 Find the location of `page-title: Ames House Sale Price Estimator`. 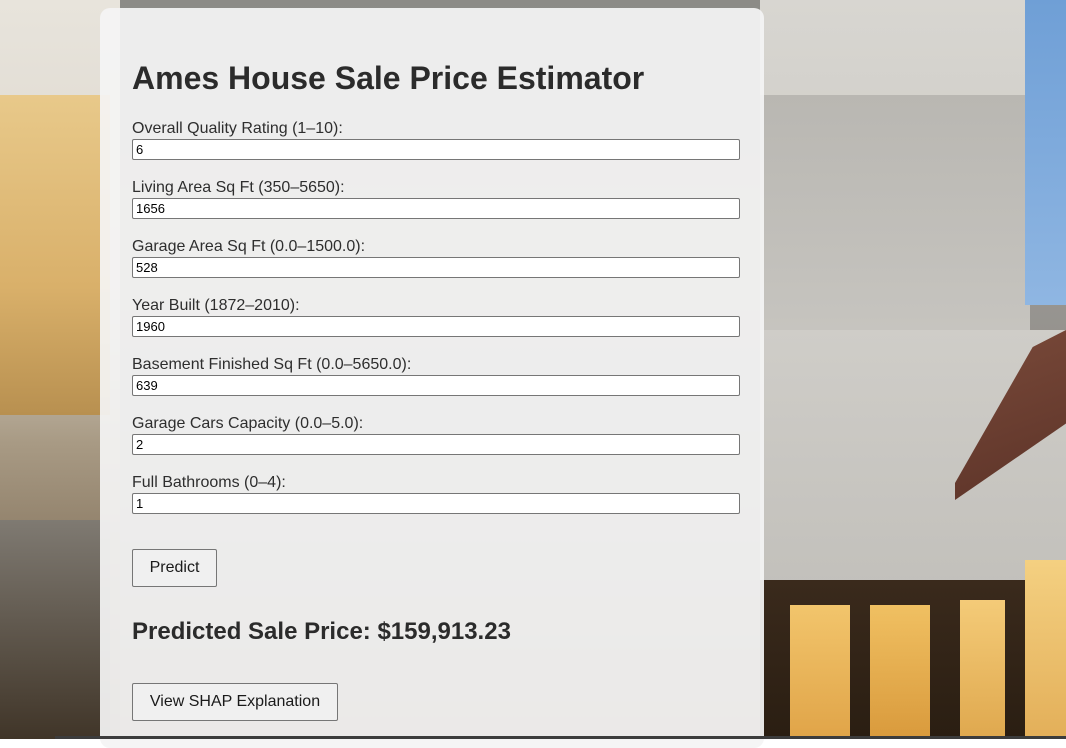

page-title: Ames House Sale Price Estimator is located at coordinates (388, 78).